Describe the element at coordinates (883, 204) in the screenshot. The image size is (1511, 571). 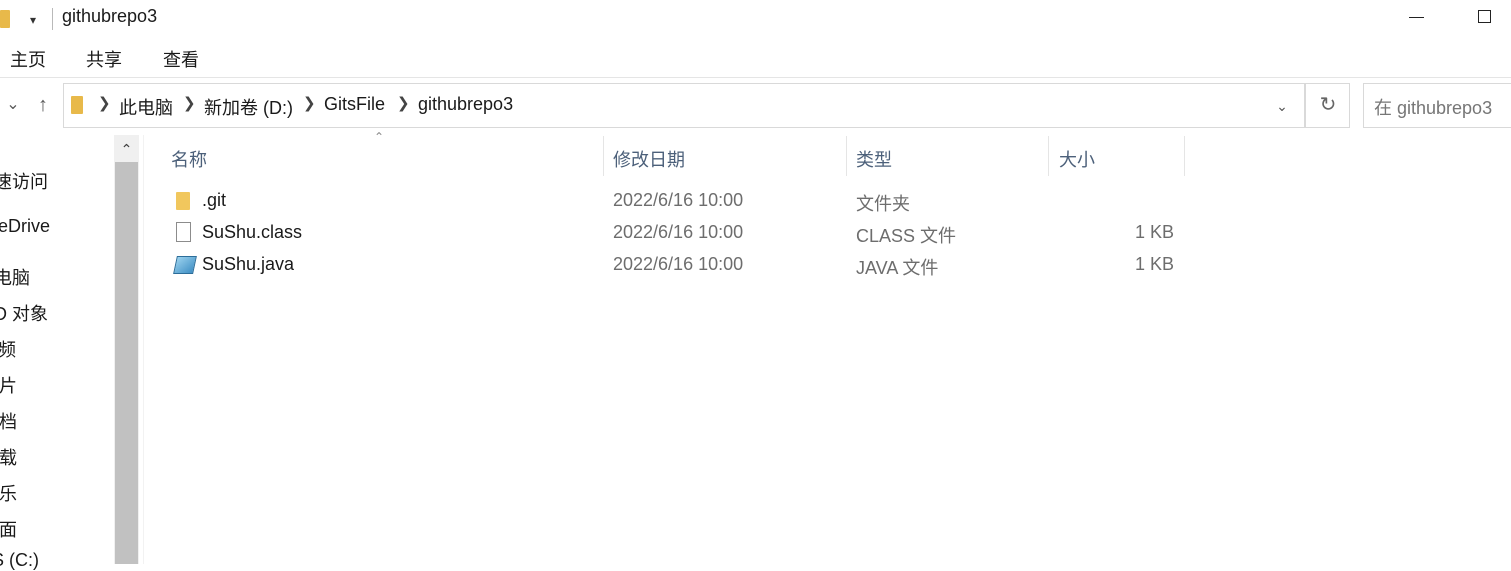
I see `file-type: 文件夹` at that location.